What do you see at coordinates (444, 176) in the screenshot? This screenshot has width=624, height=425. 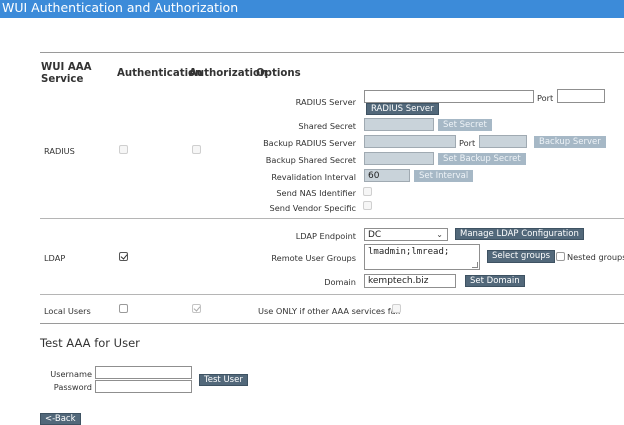 I see `set-interval-button: Set Interval` at bounding box center [444, 176].